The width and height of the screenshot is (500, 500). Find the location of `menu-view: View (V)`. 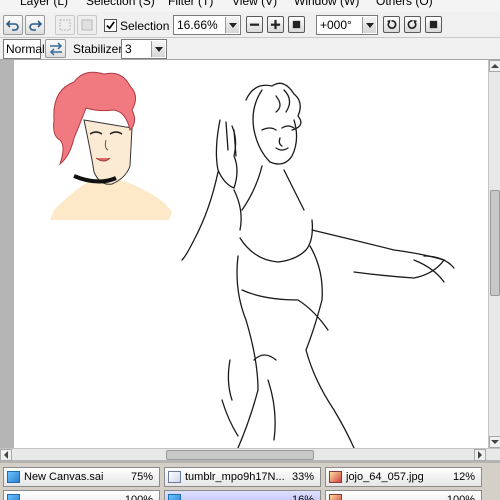

menu-view: View (V) is located at coordinates (254, 4).